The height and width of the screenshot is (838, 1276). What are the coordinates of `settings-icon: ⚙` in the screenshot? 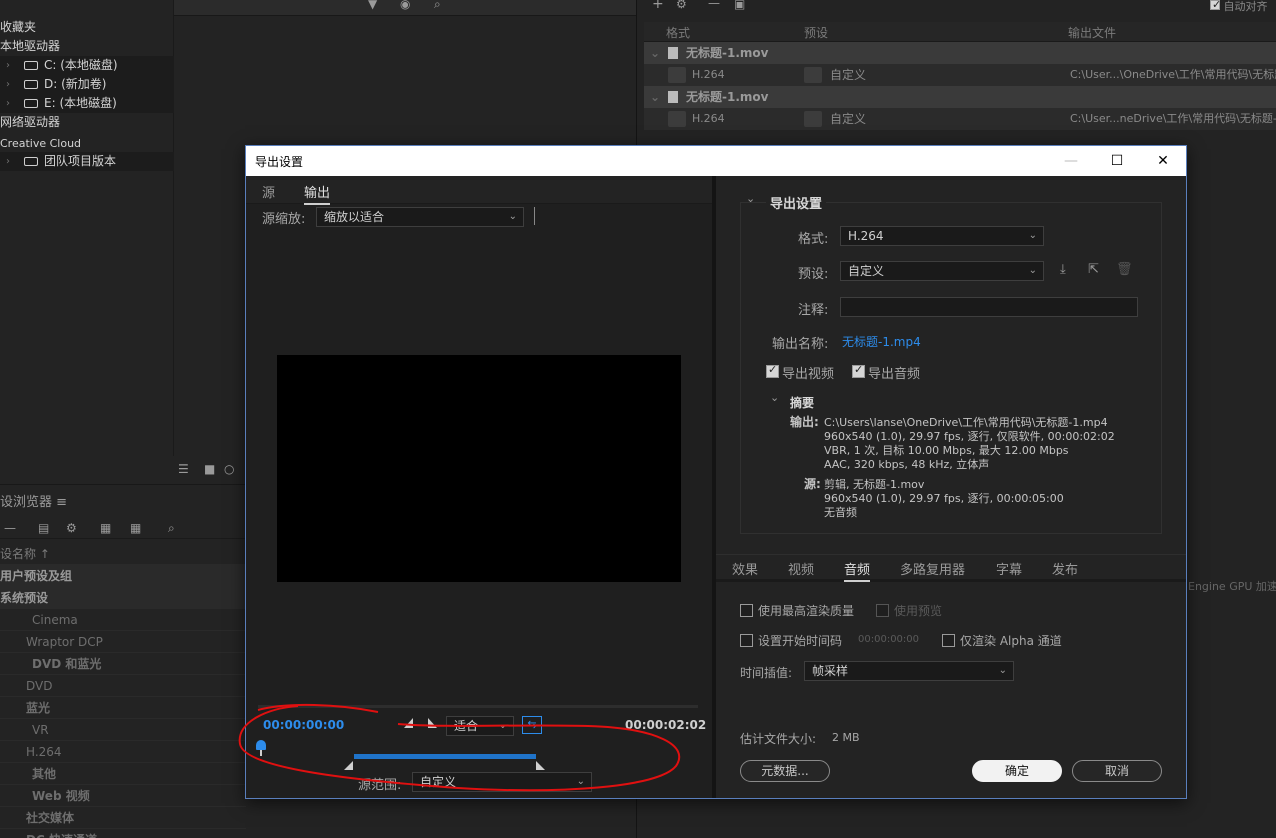 It's located at (681, 5).